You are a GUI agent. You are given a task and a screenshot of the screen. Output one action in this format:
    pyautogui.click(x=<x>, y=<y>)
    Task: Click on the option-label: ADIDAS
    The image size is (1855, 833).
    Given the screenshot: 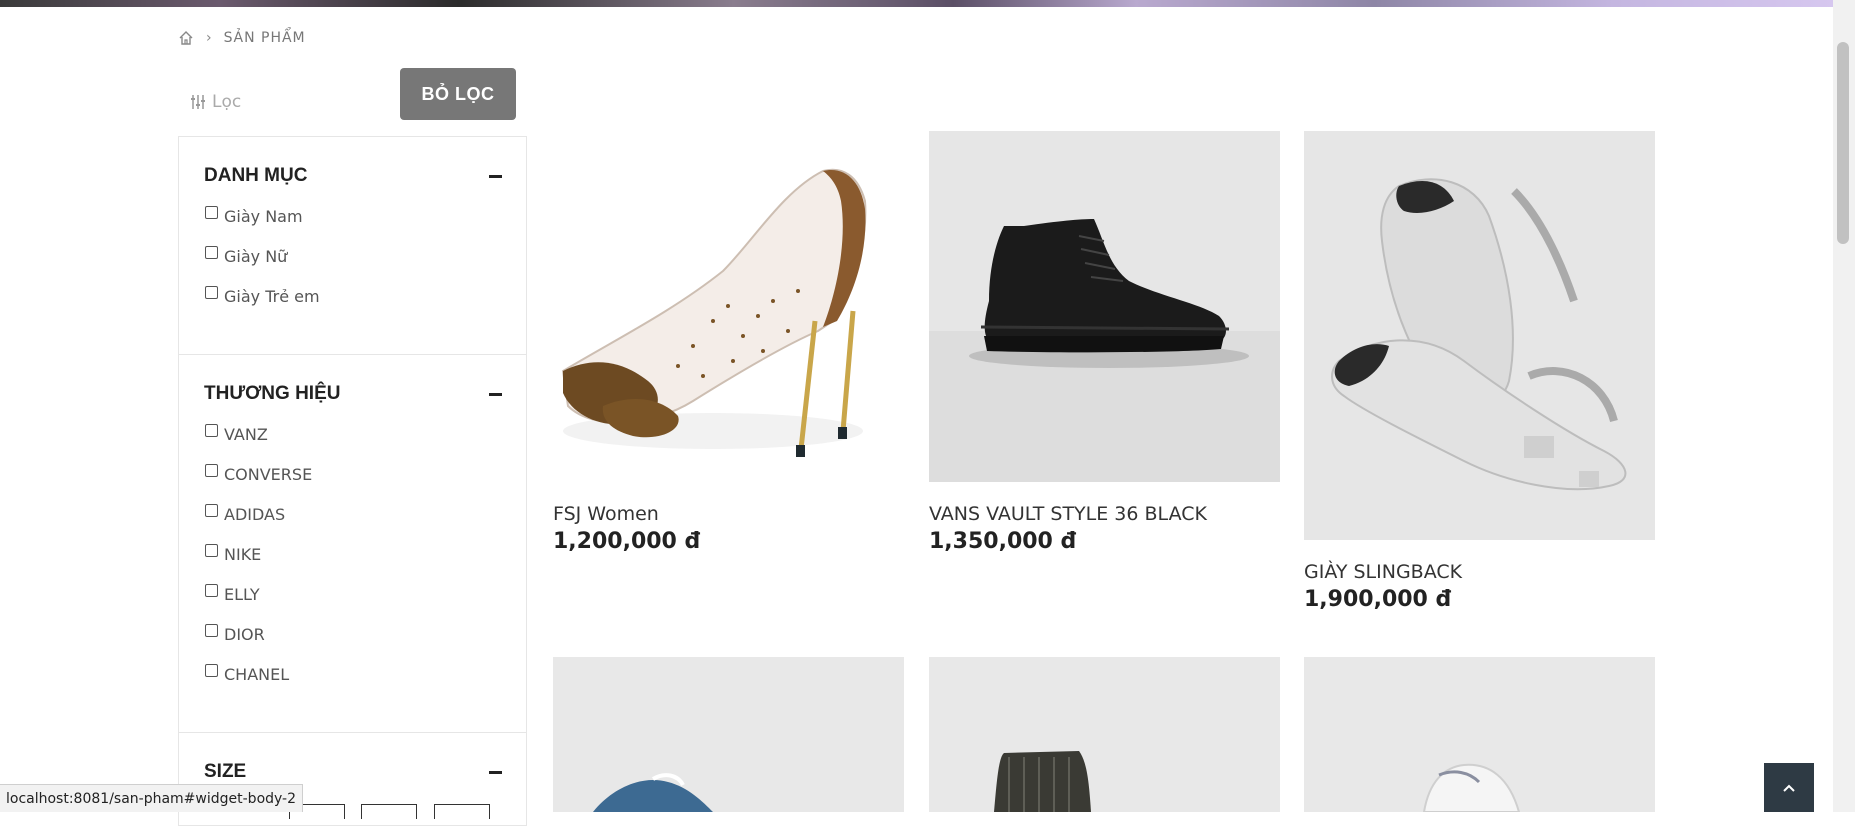 What is the action you would take?
    pyautogui.click(x=255, y=514)
    